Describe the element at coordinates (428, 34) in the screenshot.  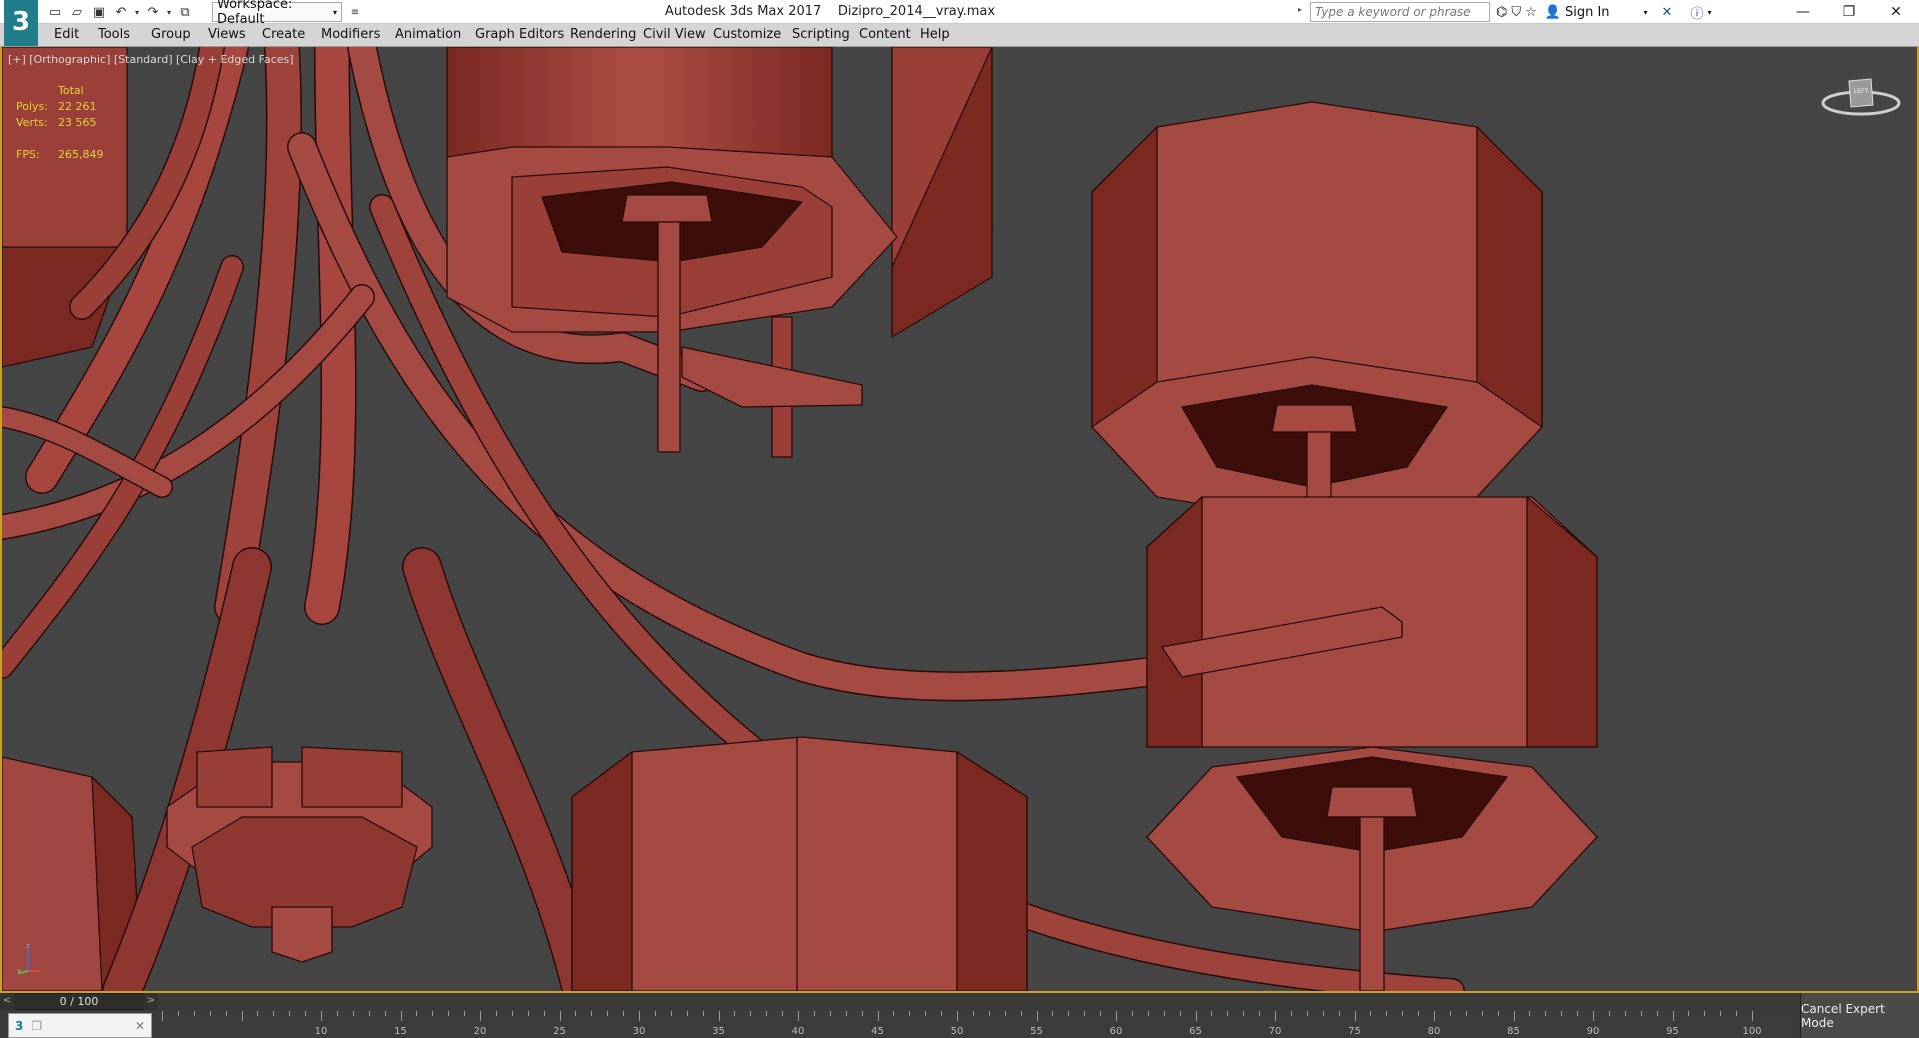
I see `menu-animation: Animation` at that location.